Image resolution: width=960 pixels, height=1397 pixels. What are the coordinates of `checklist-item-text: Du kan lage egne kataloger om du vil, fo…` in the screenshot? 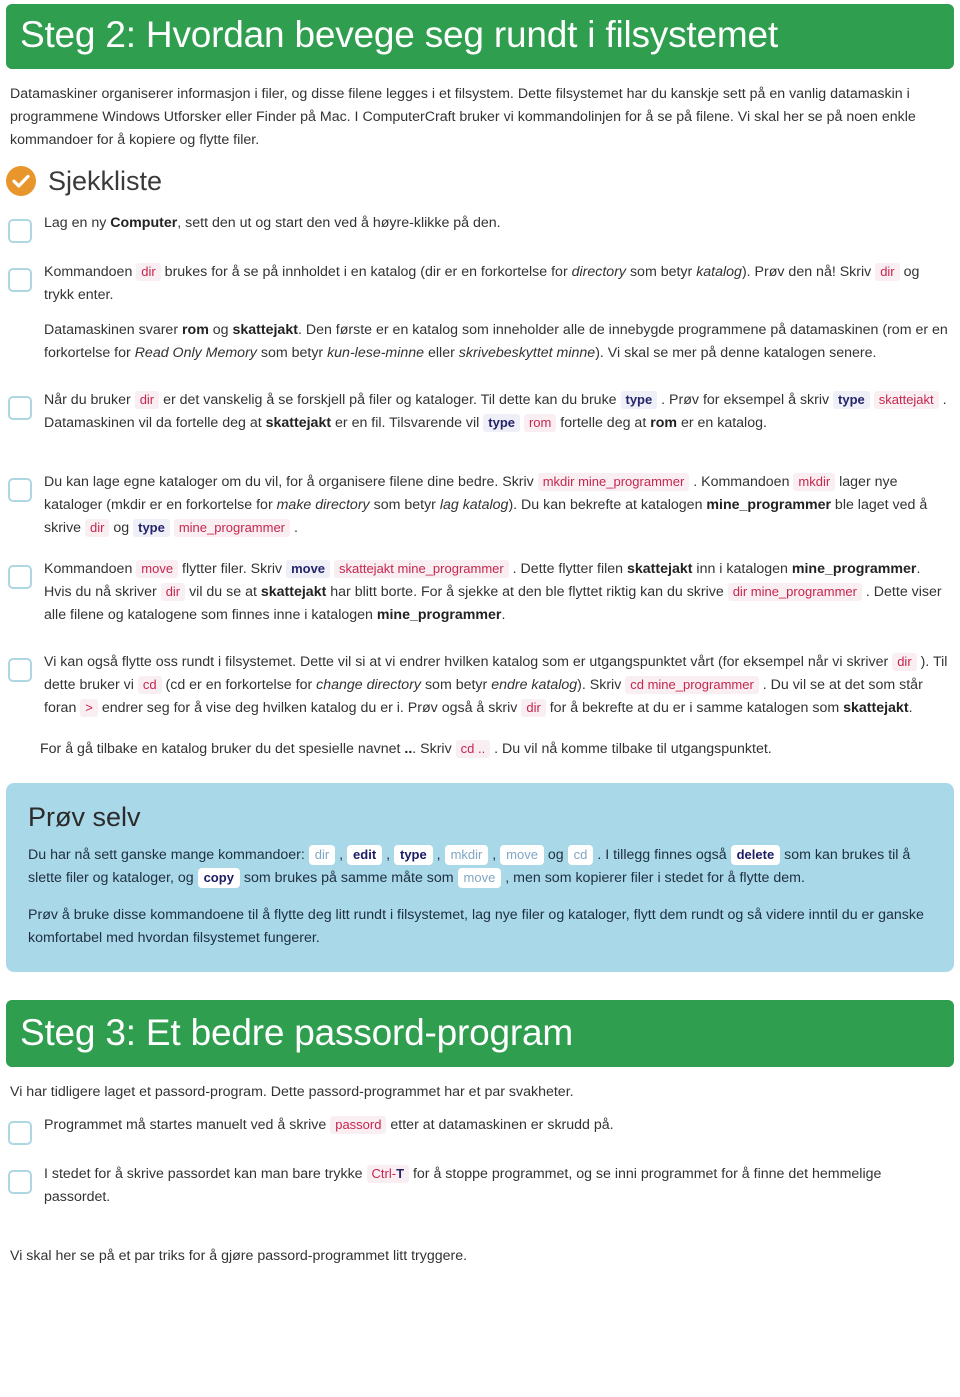 It's located at (486, 505).